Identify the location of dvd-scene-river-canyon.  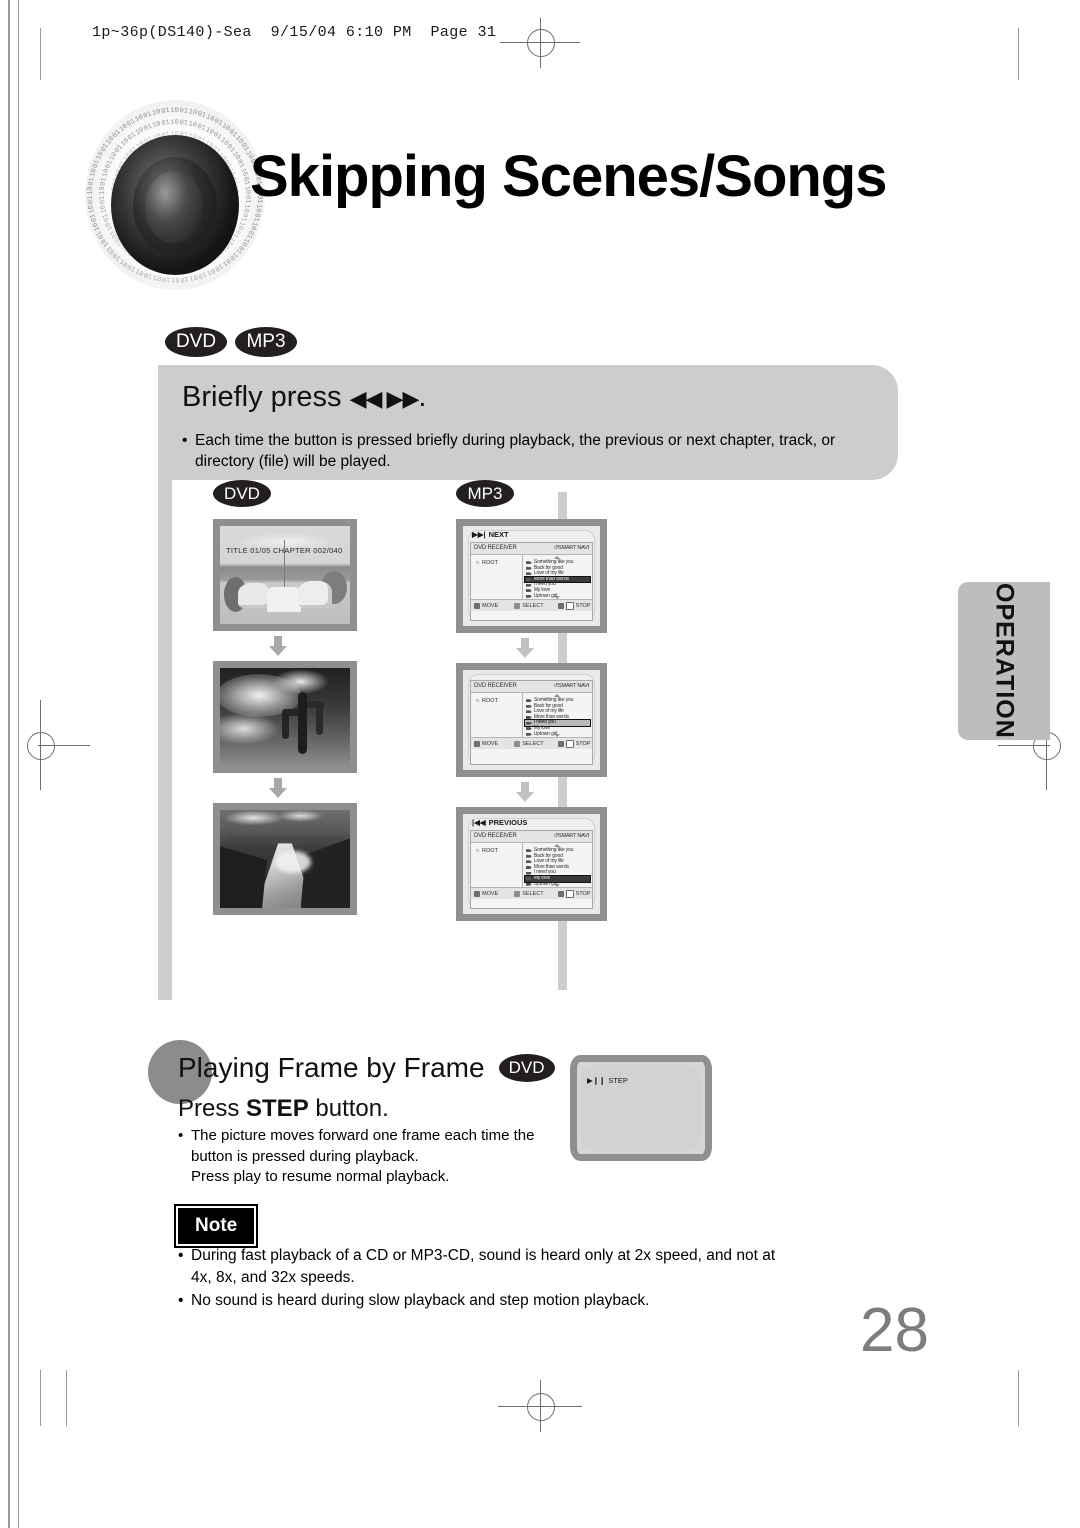
(285, 859).